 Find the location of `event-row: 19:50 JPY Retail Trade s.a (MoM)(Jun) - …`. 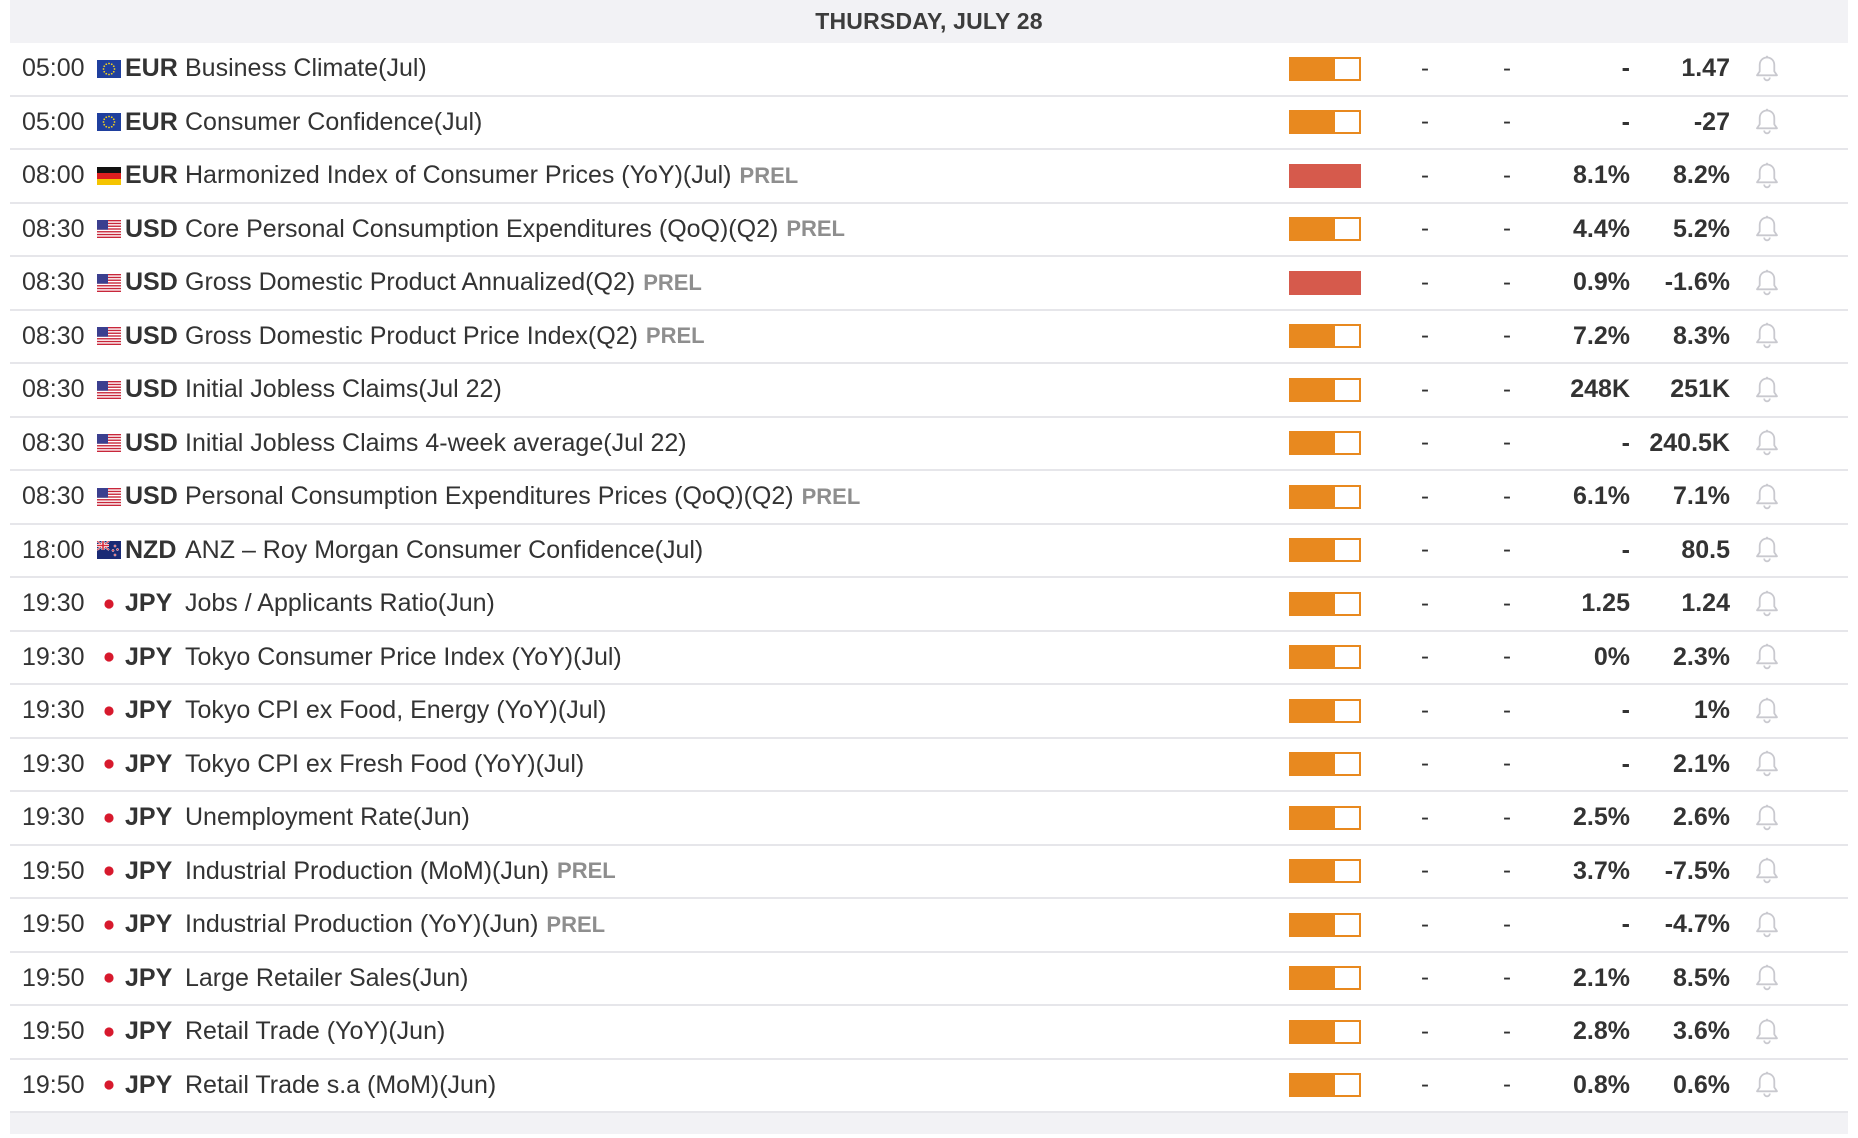

event-row: 19:50 JPY Retail Trade s.a (MoM)(Jun) - … is located at coordinates (929, 1086).